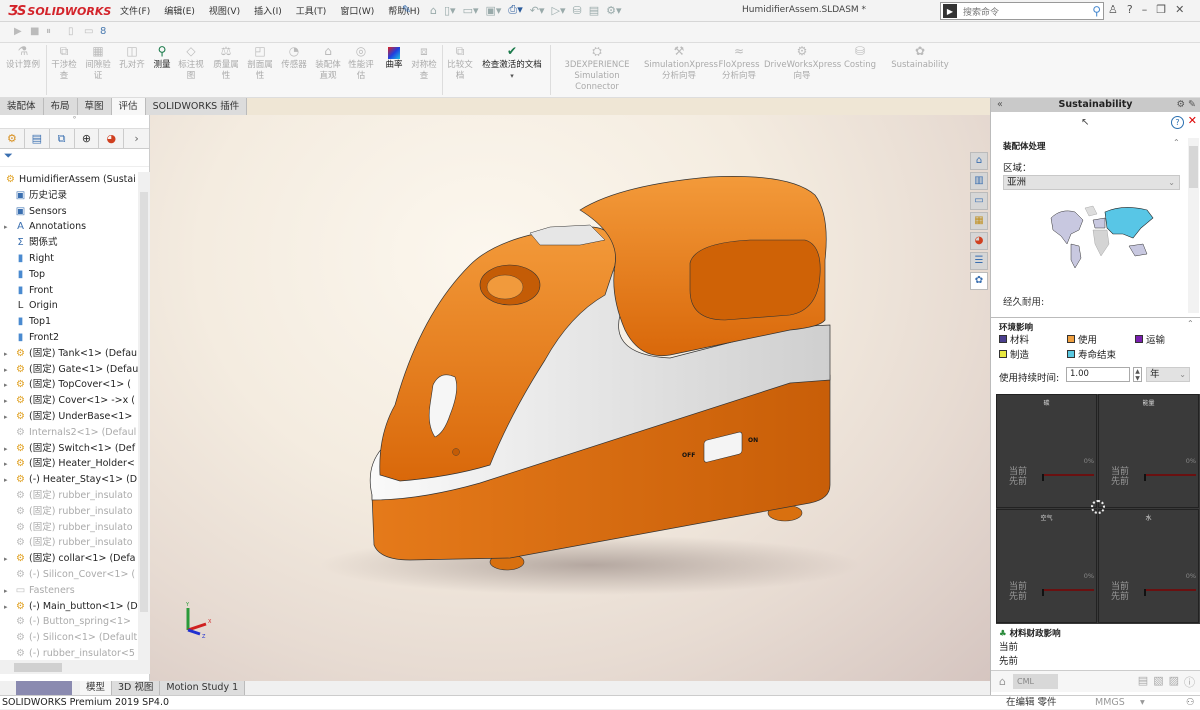 The height and width of the screenshot is (710, 1200). What do you see at coordinates (69, 591) in the screenshot?
I see `tree-item: ▸ ▭ Fasteners` at bounding box center [69, 591].